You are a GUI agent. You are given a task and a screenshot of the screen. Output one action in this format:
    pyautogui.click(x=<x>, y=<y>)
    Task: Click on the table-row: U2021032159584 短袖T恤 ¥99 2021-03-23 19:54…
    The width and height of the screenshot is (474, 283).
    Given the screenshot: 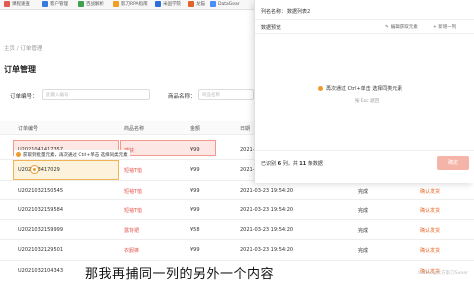 What is the action you would take?
    pyautogui.click(x=237, y=210)
    